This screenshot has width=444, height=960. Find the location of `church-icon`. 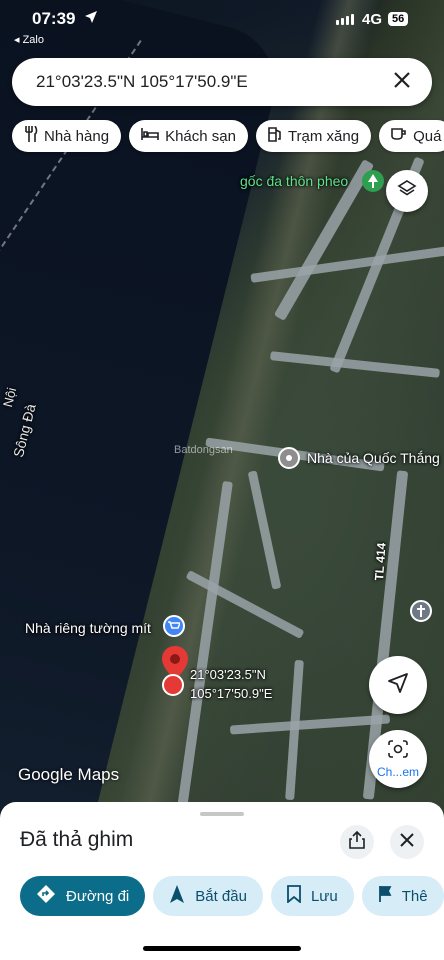

church-icon is located at coordinates (421, 611).